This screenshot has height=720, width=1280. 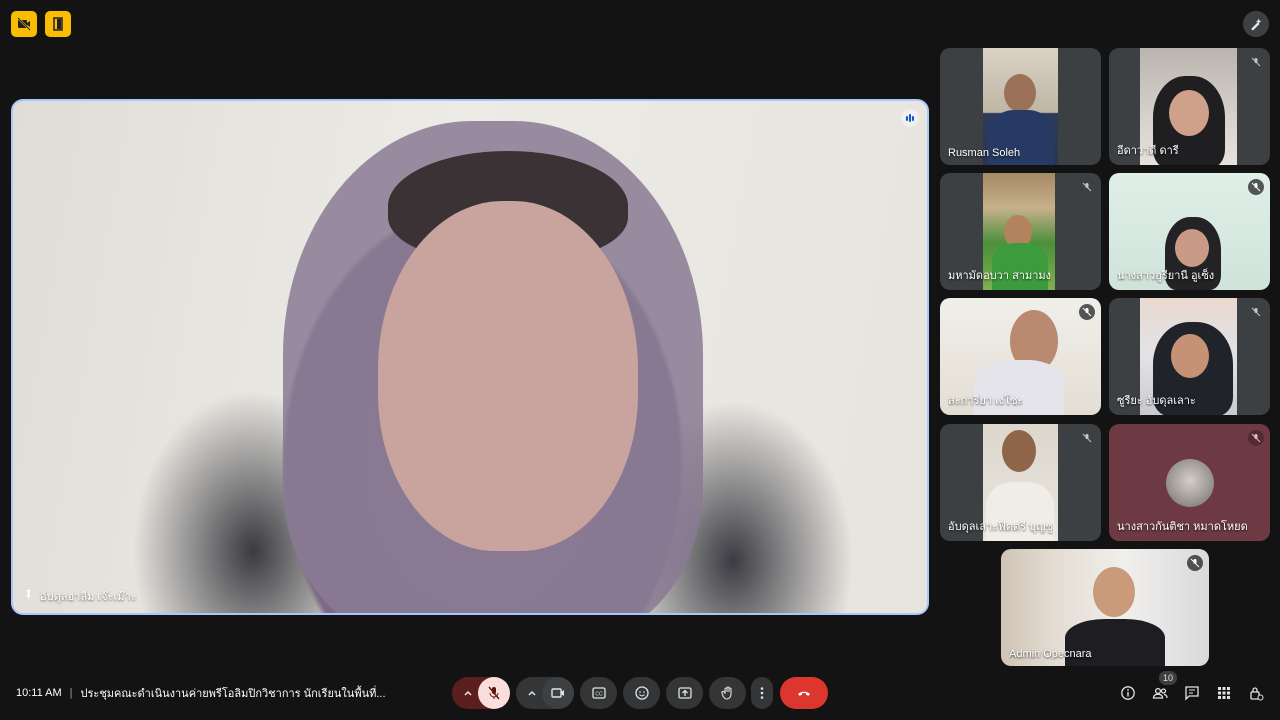 I want to click on participant-name: อีดาวาดี ดารี, so click(x=1148, y=151).